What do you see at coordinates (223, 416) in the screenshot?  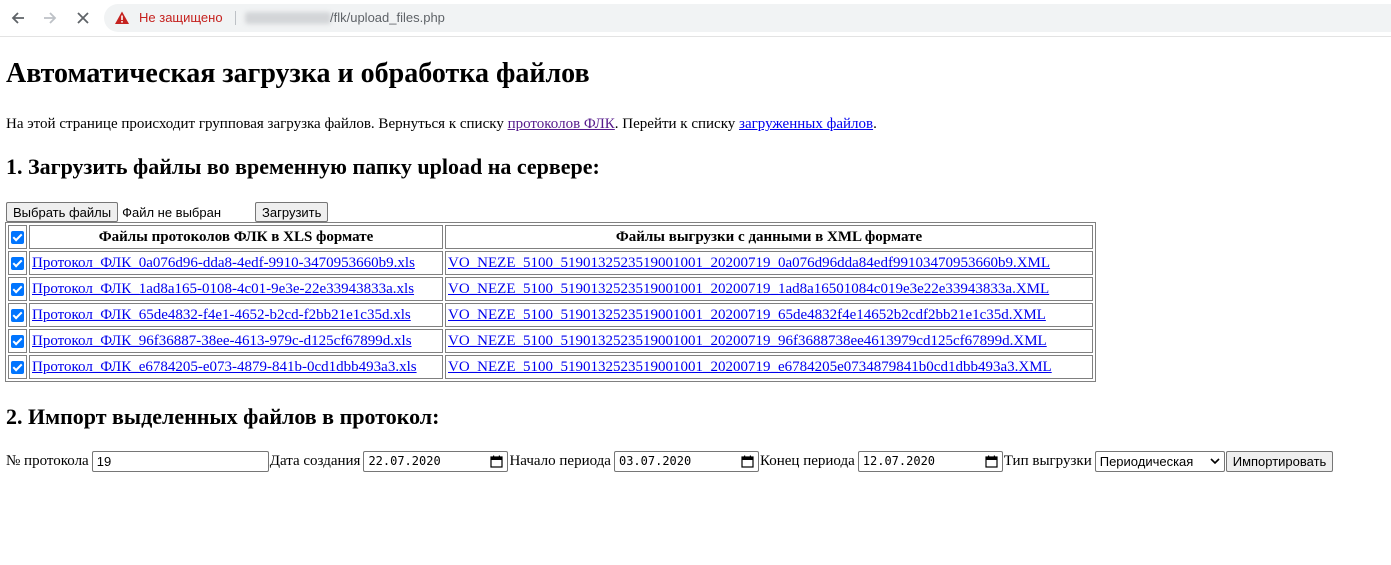 I see `import-heading: 2. Импорт выделенных файлов в протокол:` at bounding box center [223, 416].